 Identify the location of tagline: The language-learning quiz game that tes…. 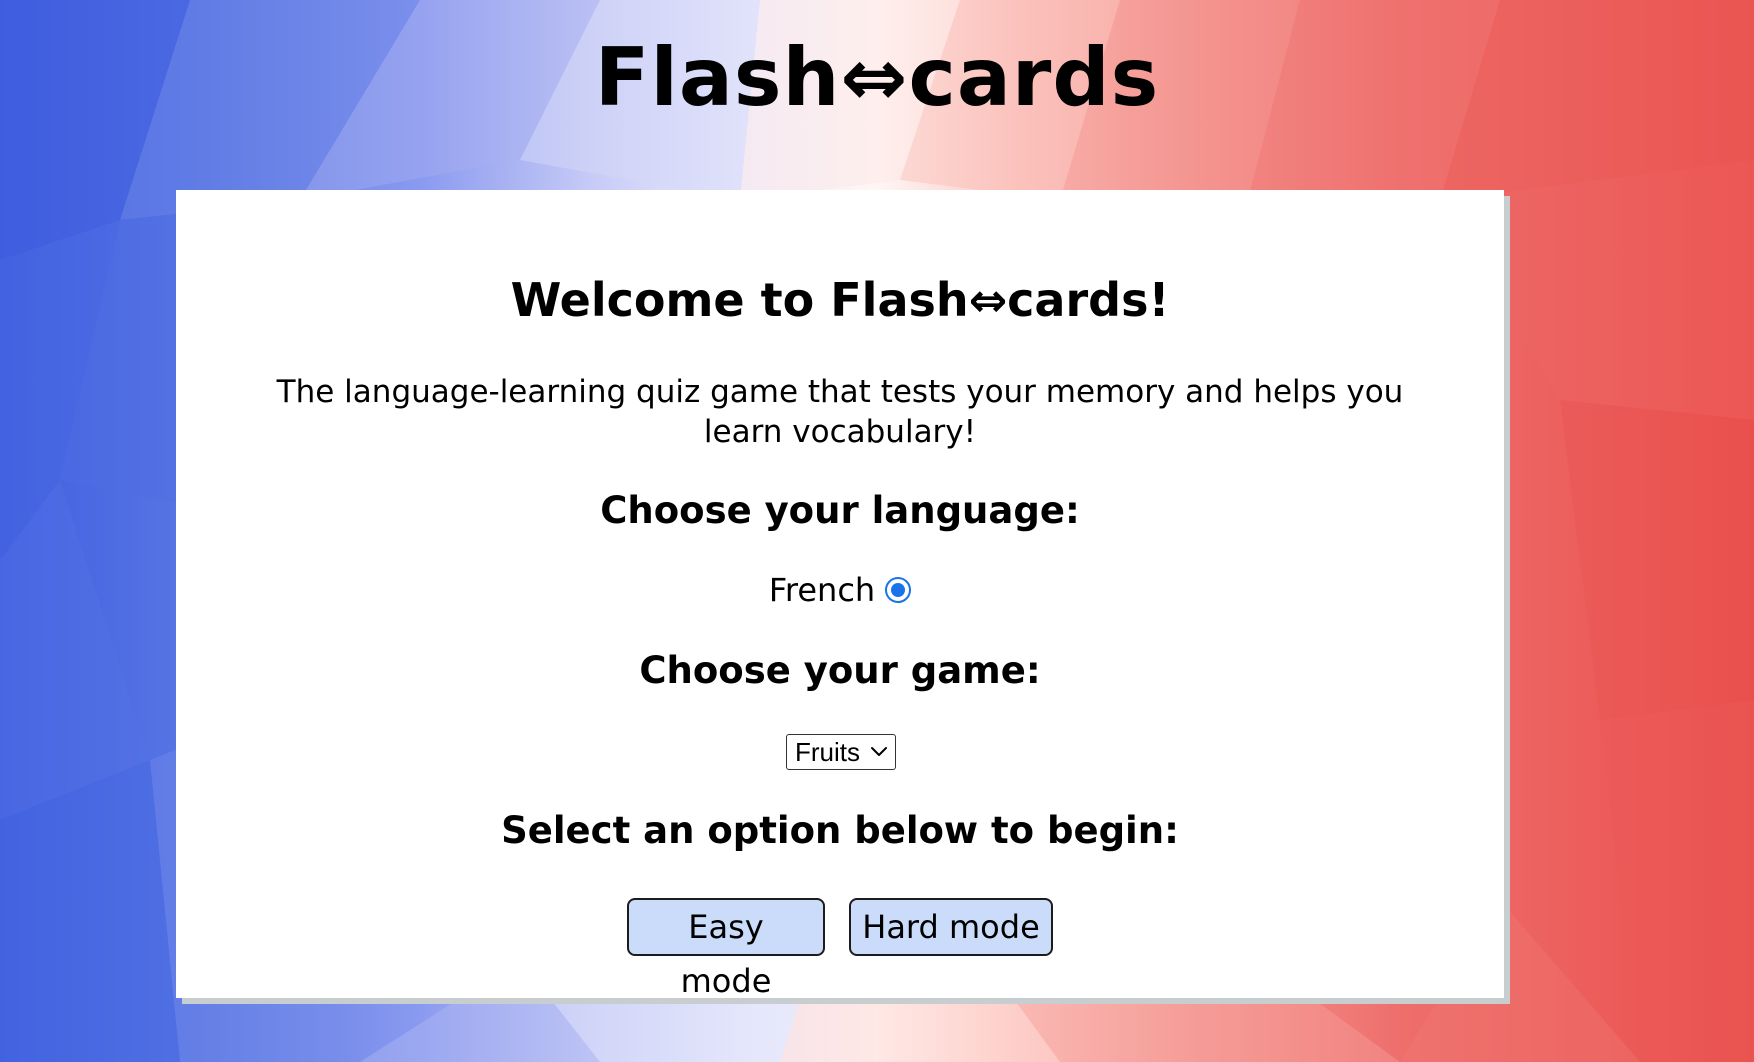
(840, 412).